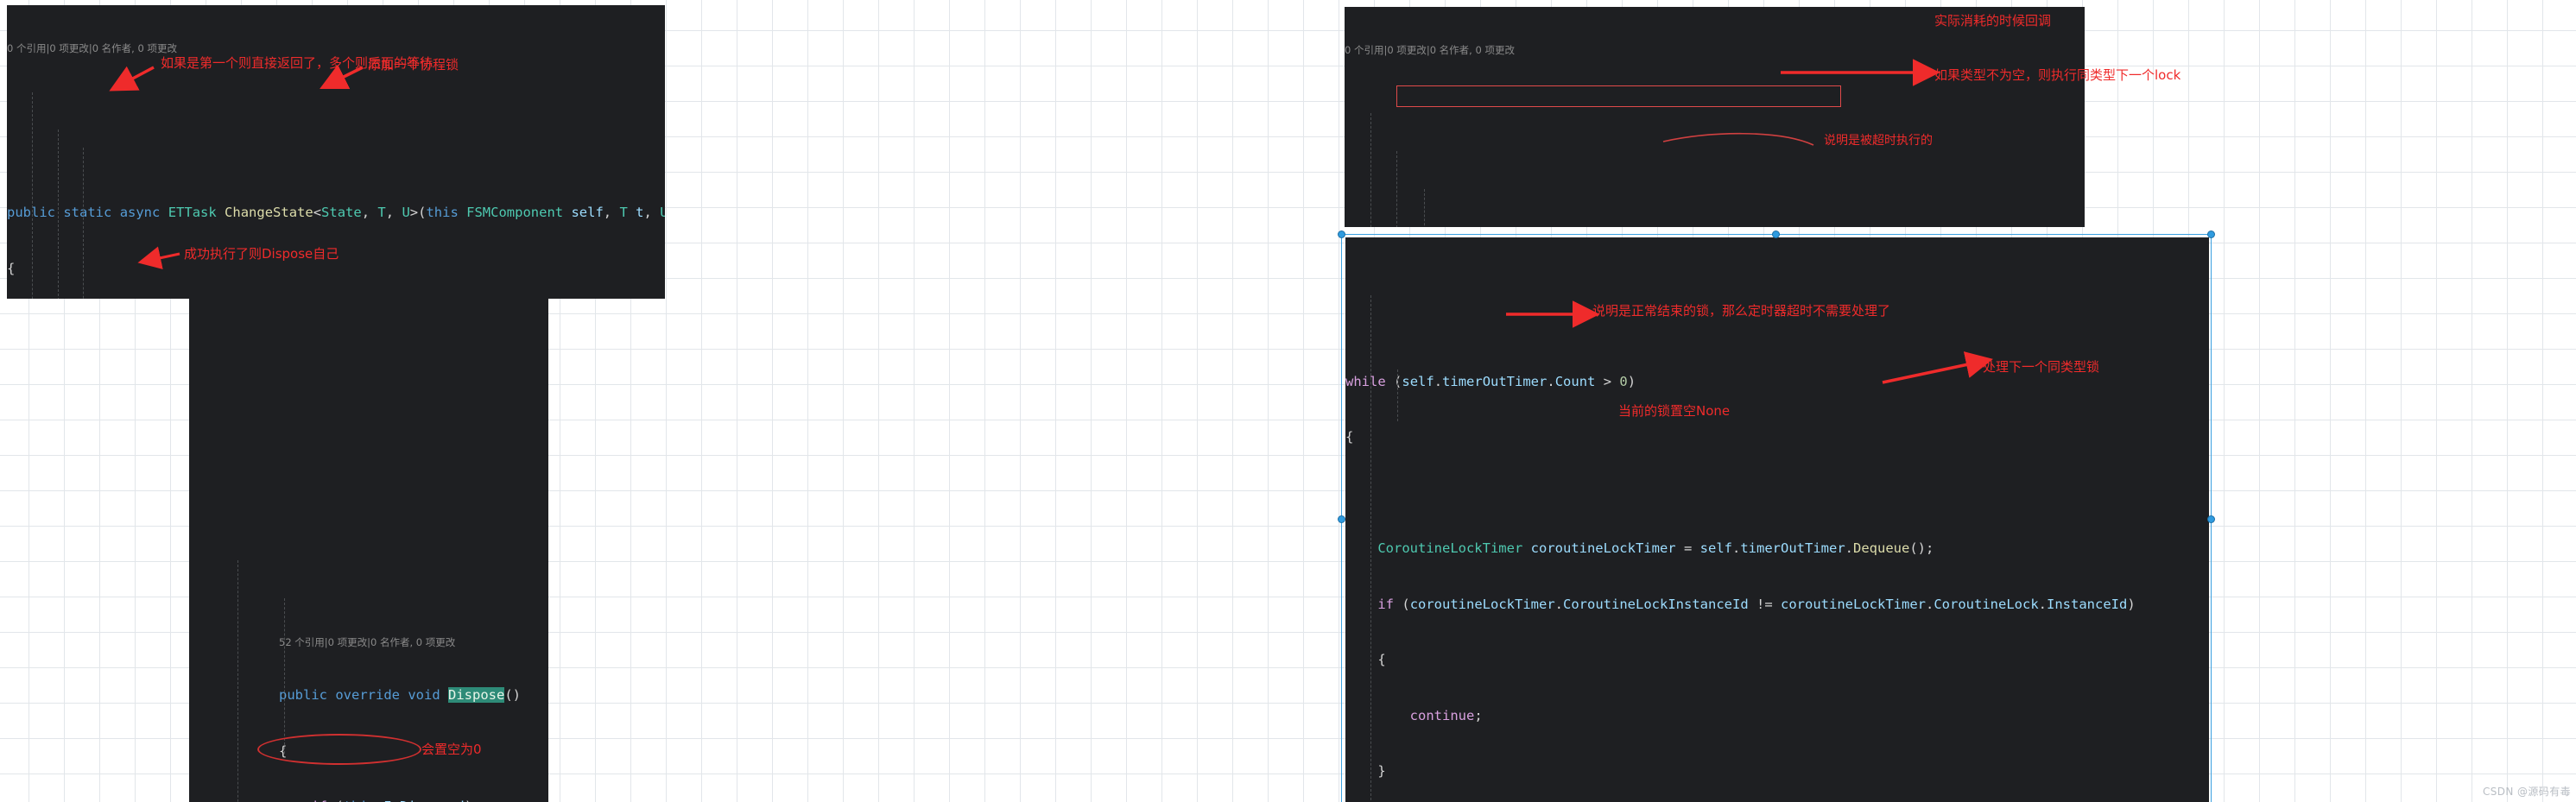 The width and height of the screenshot is (2576, 802). What do you see at coordinates (671, 642) in the screenshot?
I see `codelens-dispose: 52 个引用|0 项更改|0 名作者, 0 项更改` at bounding box center [671, 642].